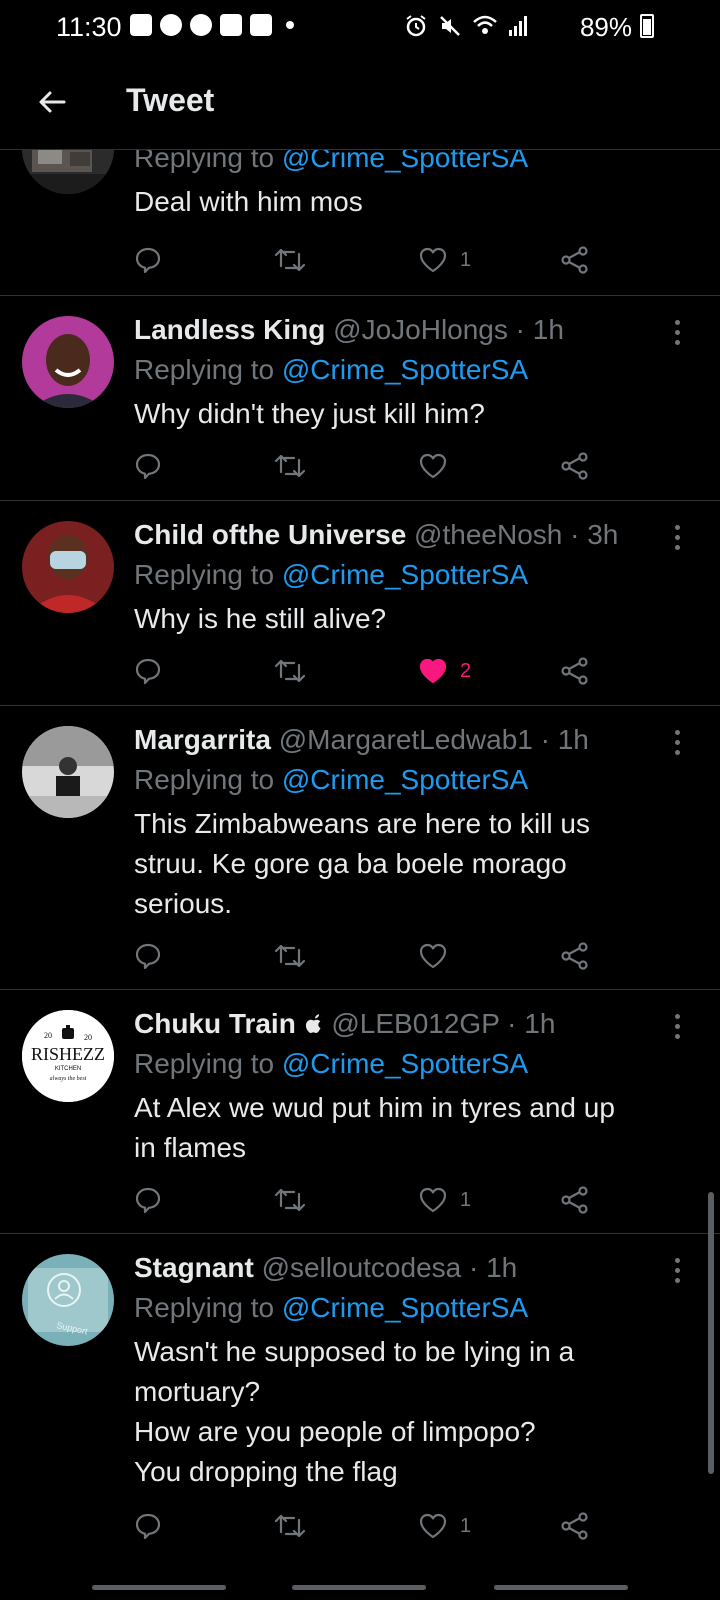  Describe the element at coordinates (407, 535) in the screenshot. I see `tweet-header: Child ofthe Universe @theeNosh · 3h` at that location.